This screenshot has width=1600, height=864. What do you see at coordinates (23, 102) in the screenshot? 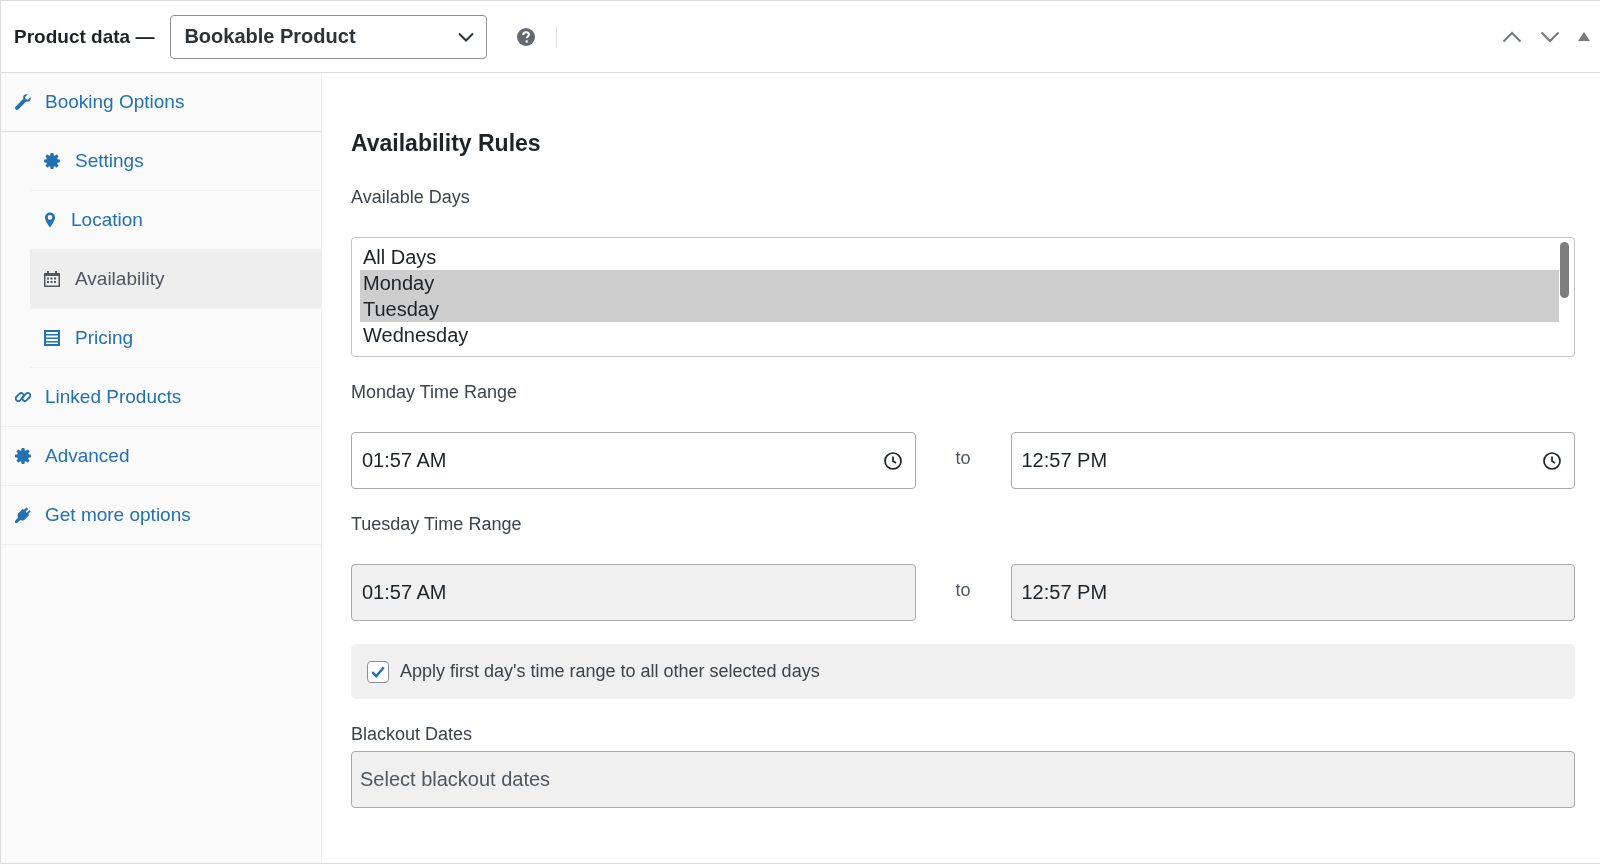
I see `wrench-icon` at bounding box center [23, 102].